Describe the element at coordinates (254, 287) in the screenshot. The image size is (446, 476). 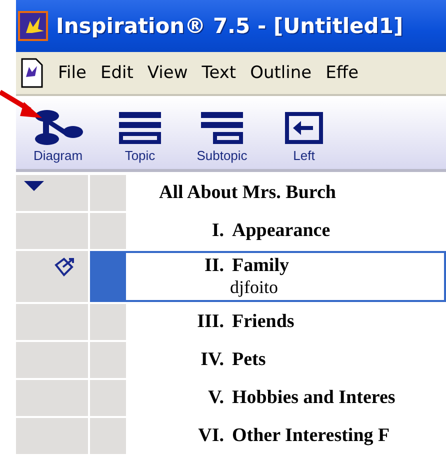
I see `topic-note: djfoito` at that location.